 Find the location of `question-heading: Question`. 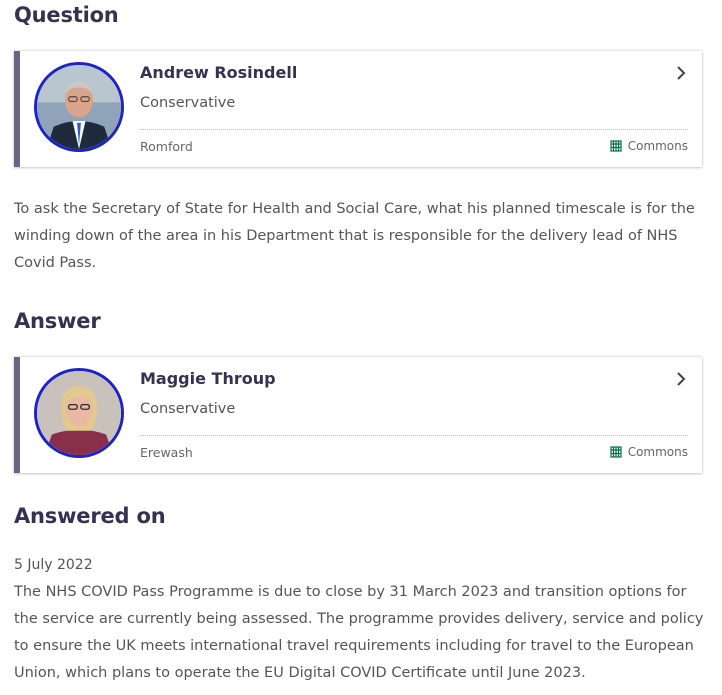

question-heading: Question is located at coordinates (66, 15).